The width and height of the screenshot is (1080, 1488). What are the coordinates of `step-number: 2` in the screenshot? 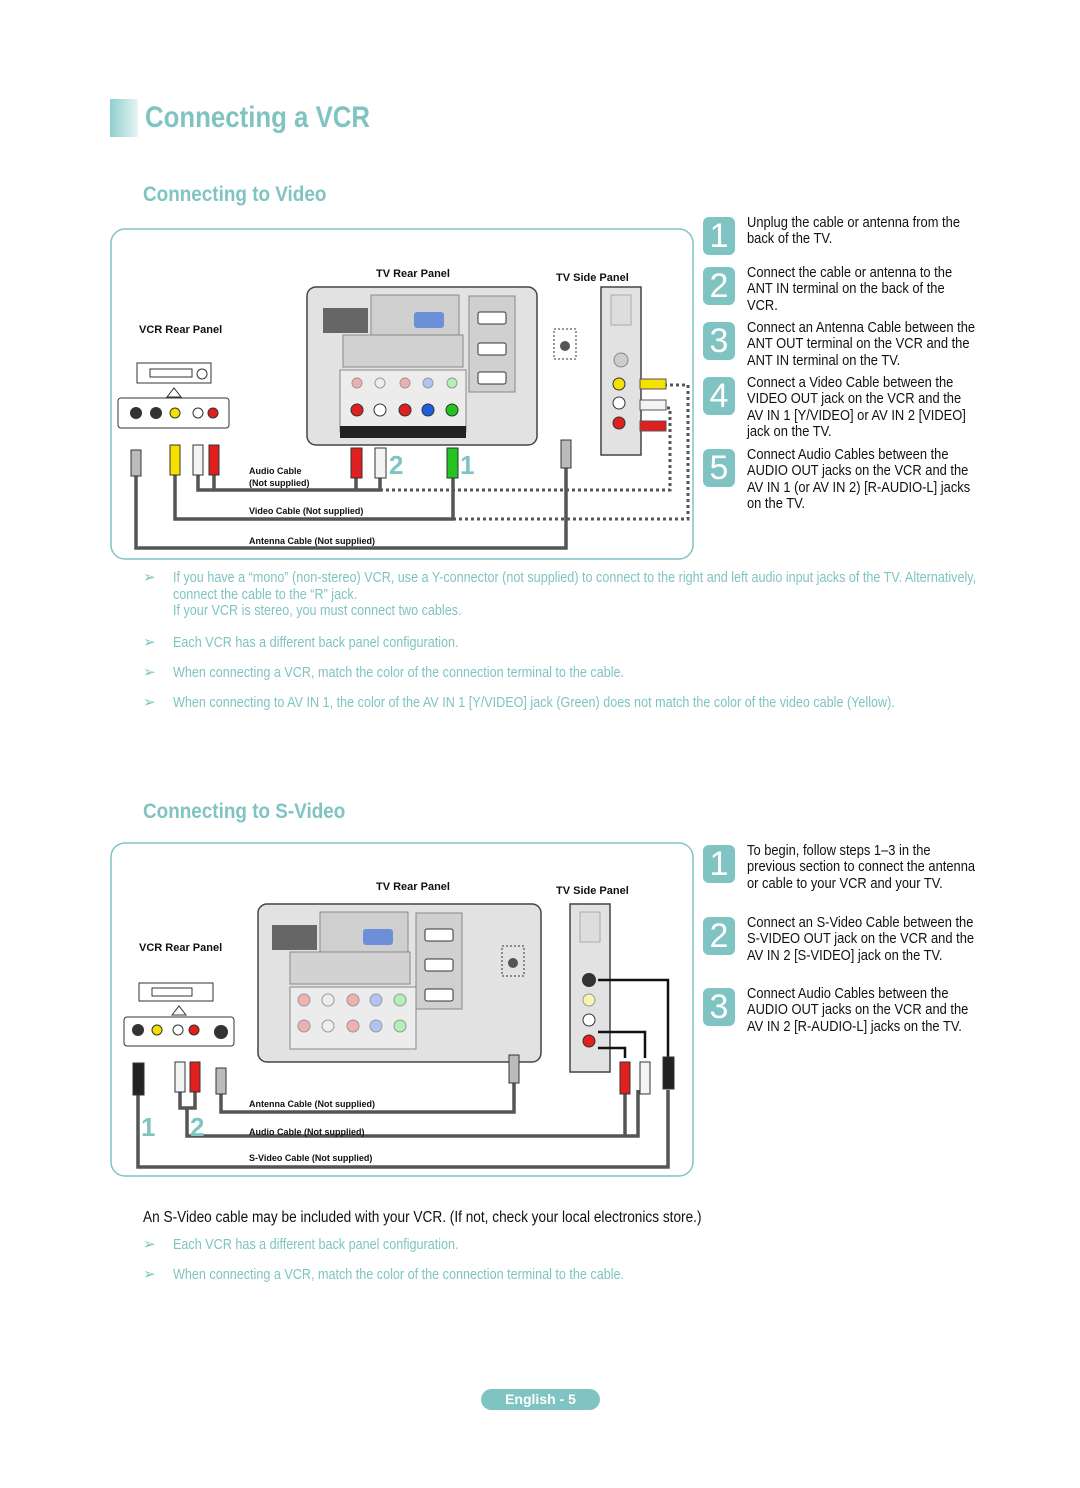 It's located at (719, 936).